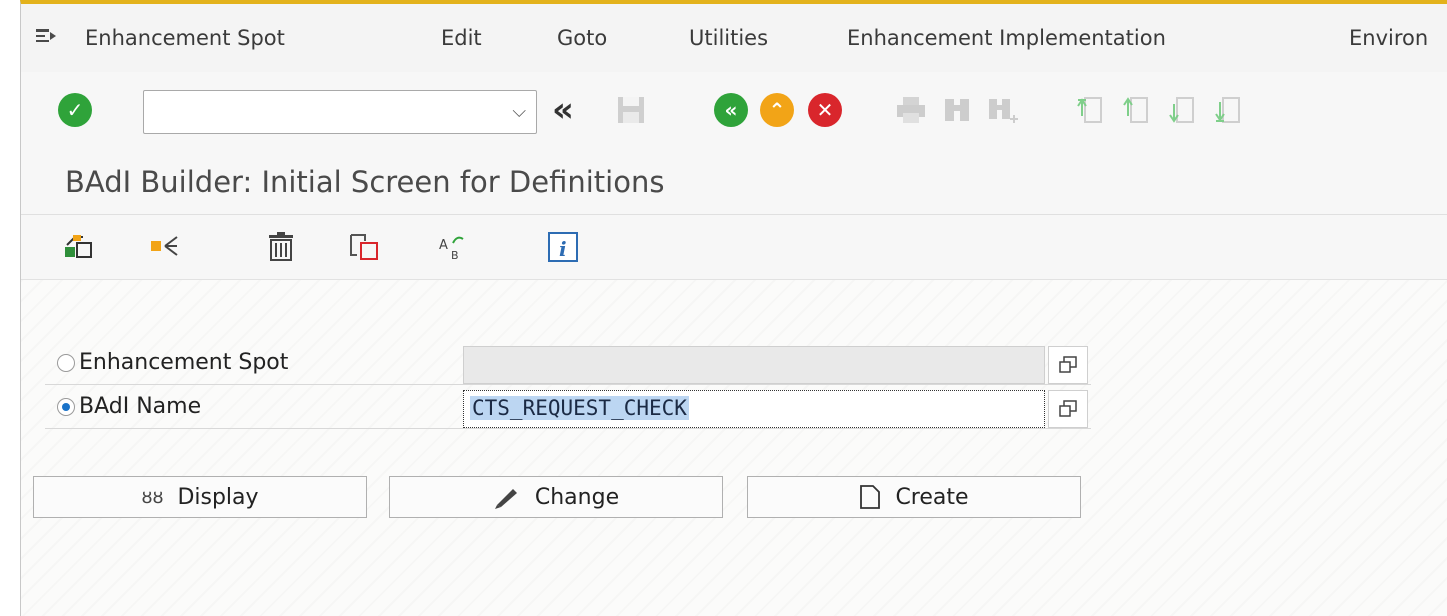 The width and height of the screenshot is (1447, 616). Describe the element at coordinates (1091, 110) in the screenshot. I see `first-page-icon` at that location.